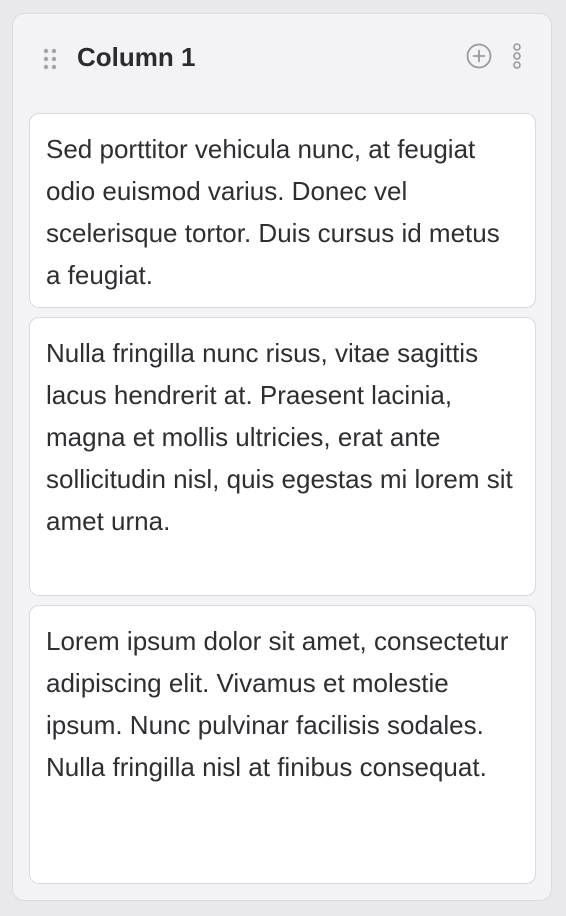 The image size is (566, 916). I want to click on add-card-button, so click(479, 56).